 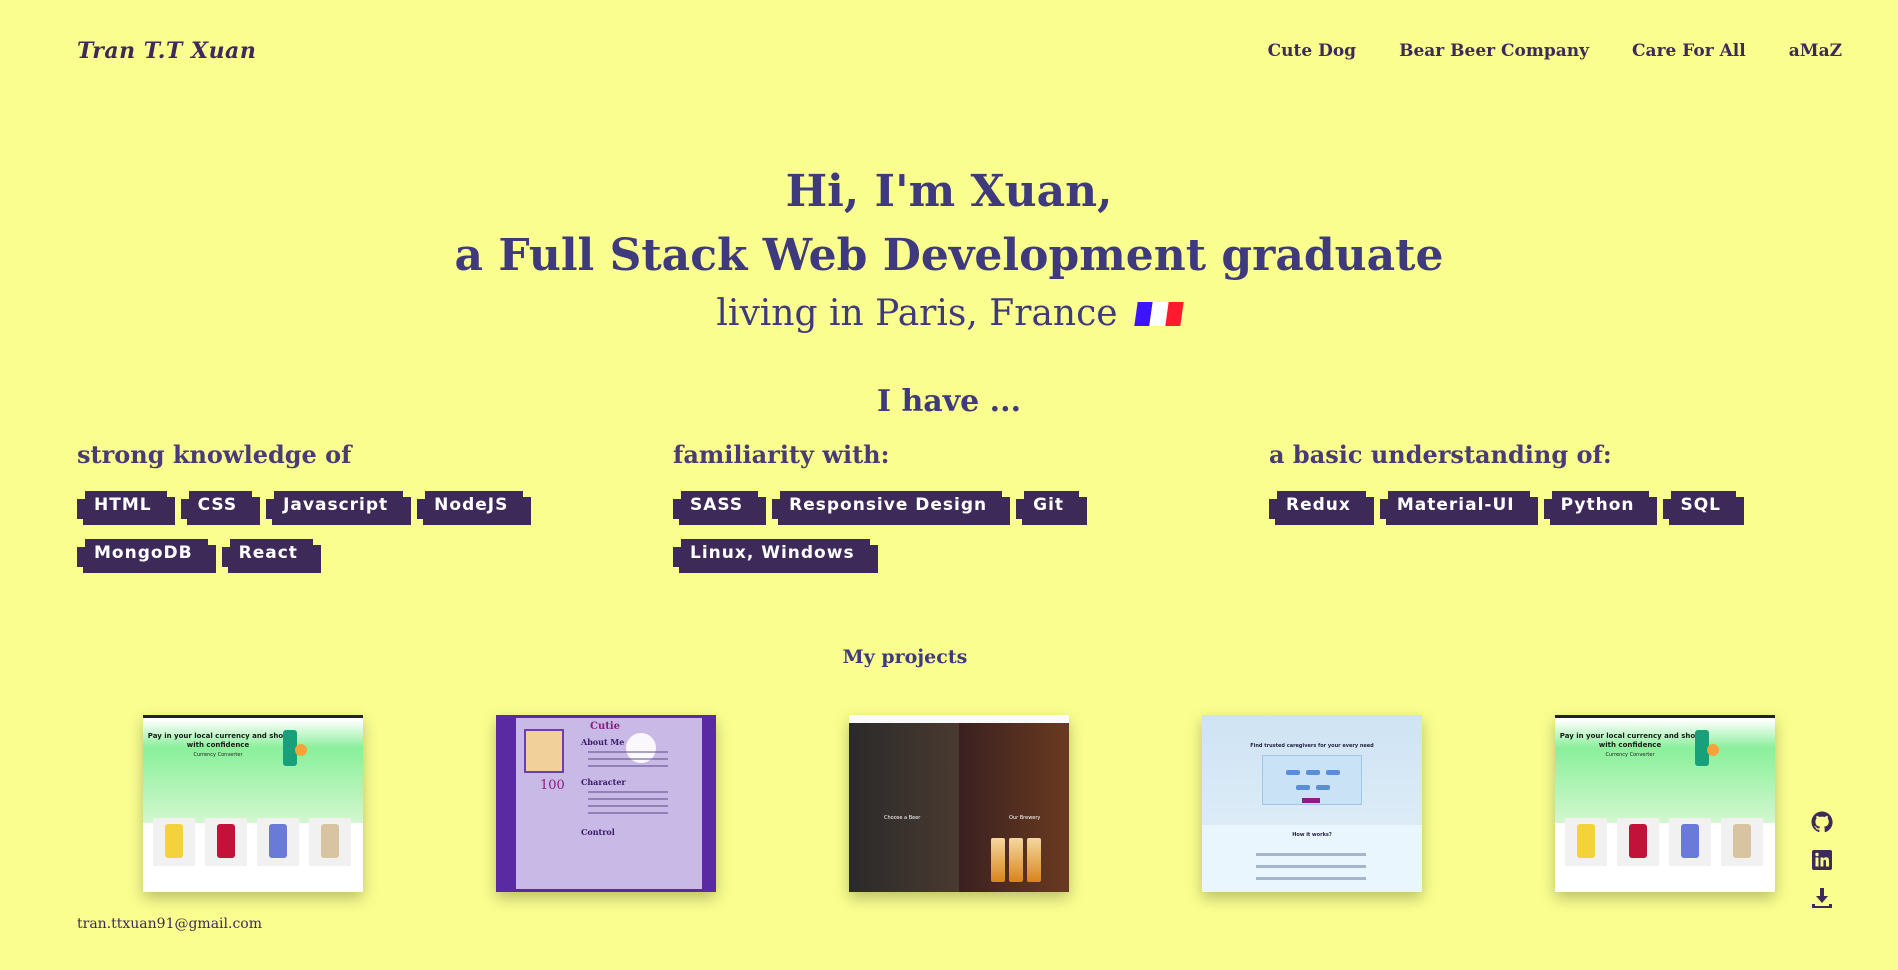 I want to click on site-brand: Tran T.T Xuan, so click(x=166, y=51).